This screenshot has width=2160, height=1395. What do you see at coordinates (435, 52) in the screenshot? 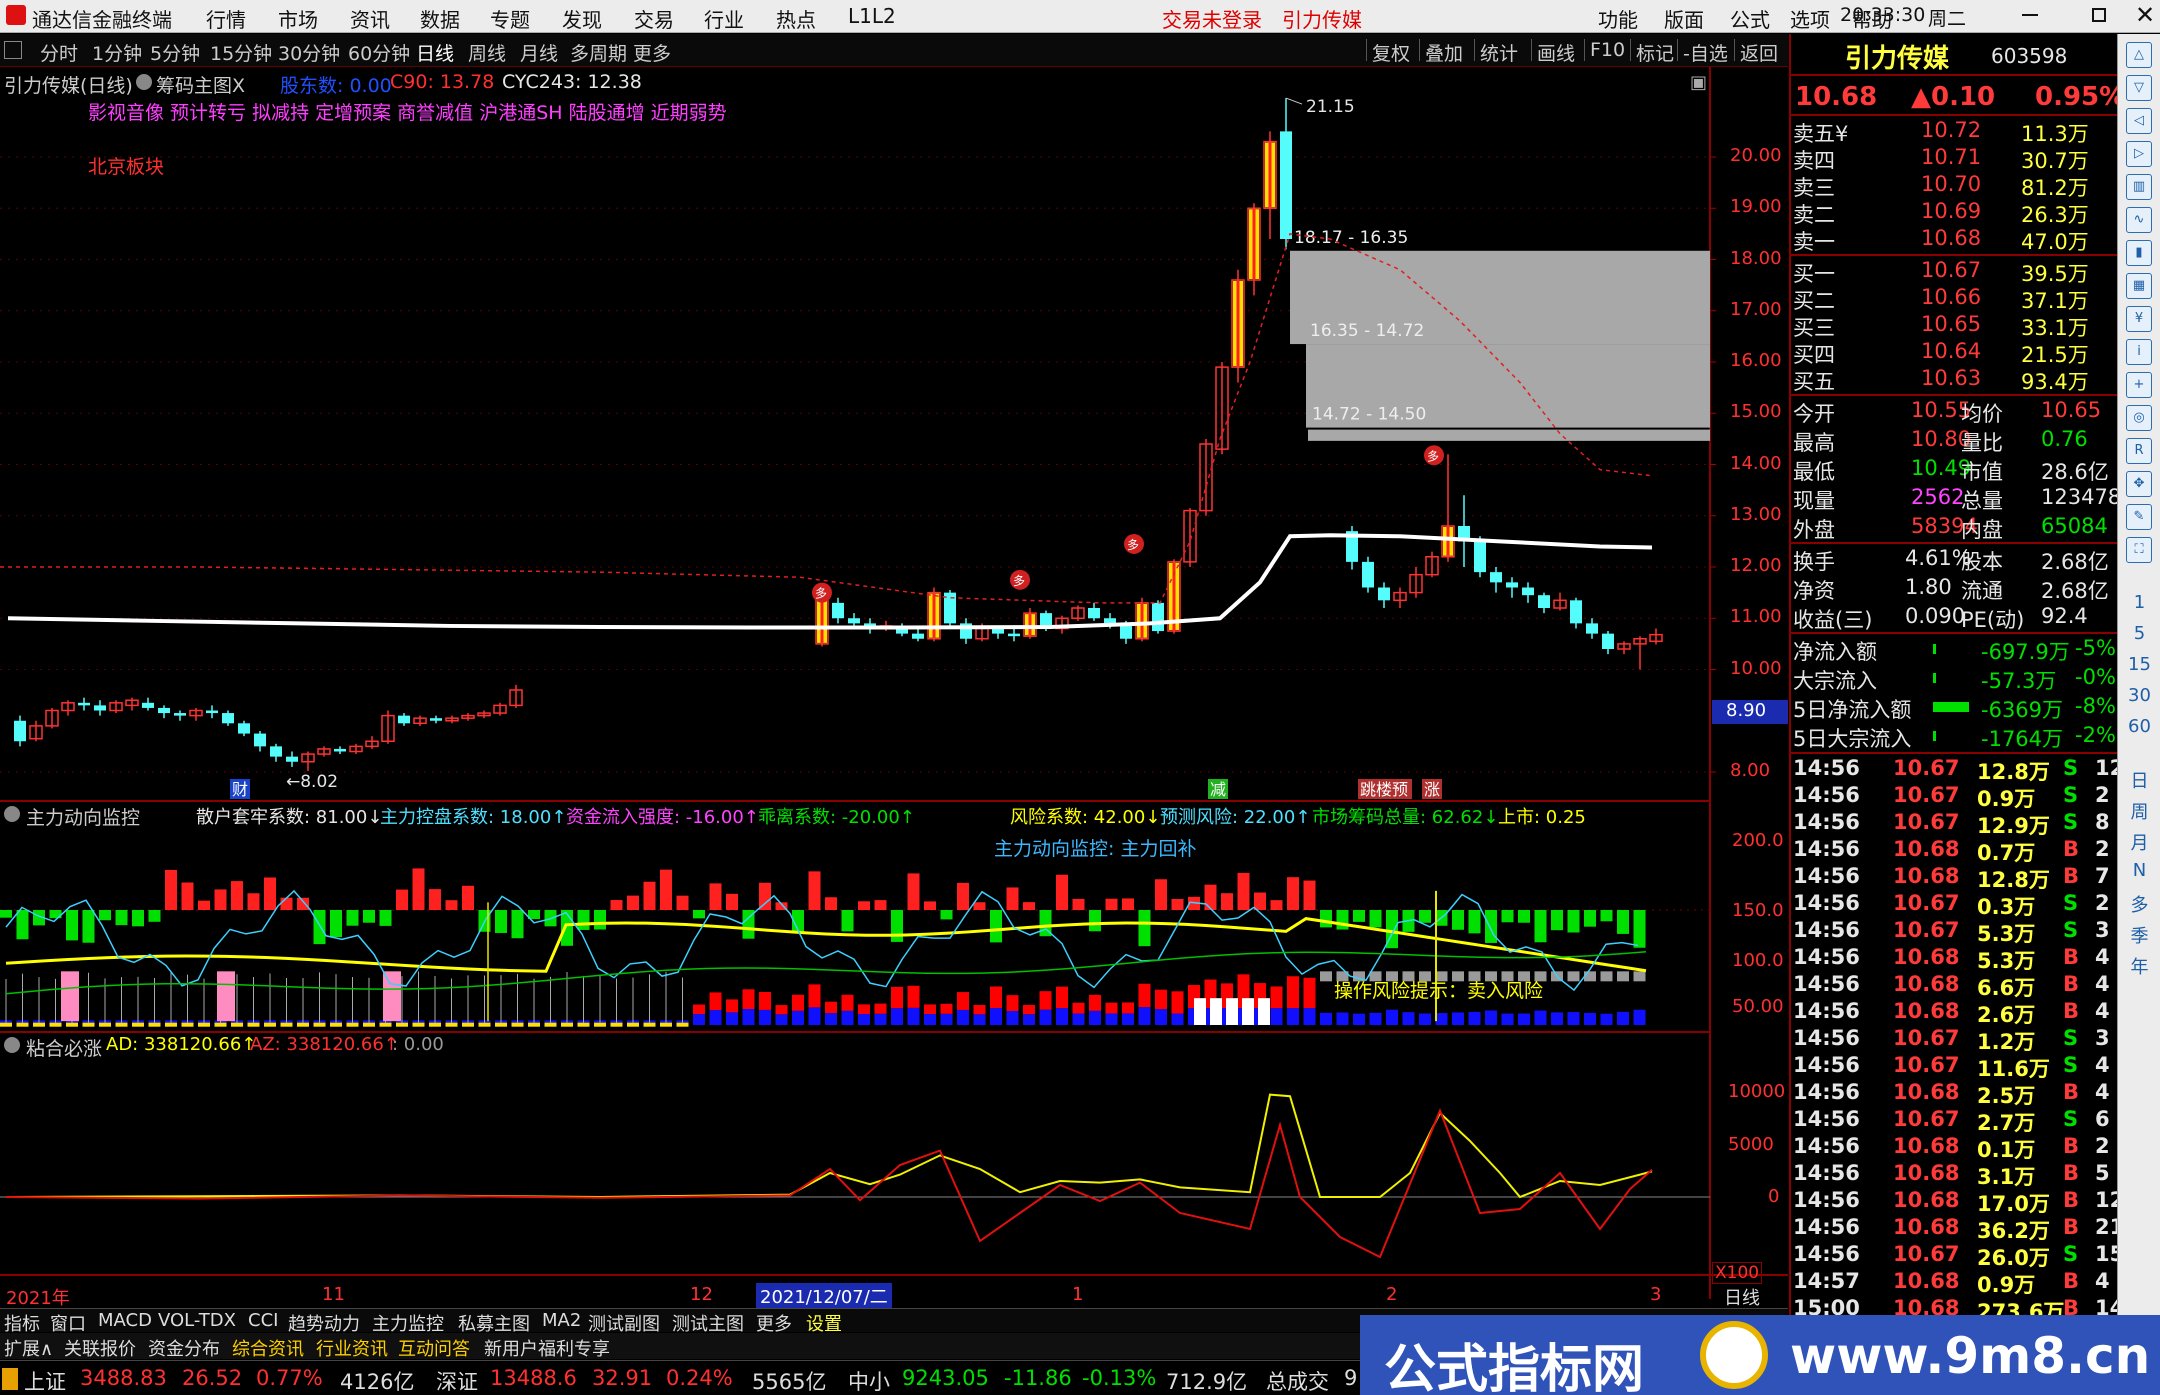
I see `period-6: 日线` at bounding box center [435, 52].